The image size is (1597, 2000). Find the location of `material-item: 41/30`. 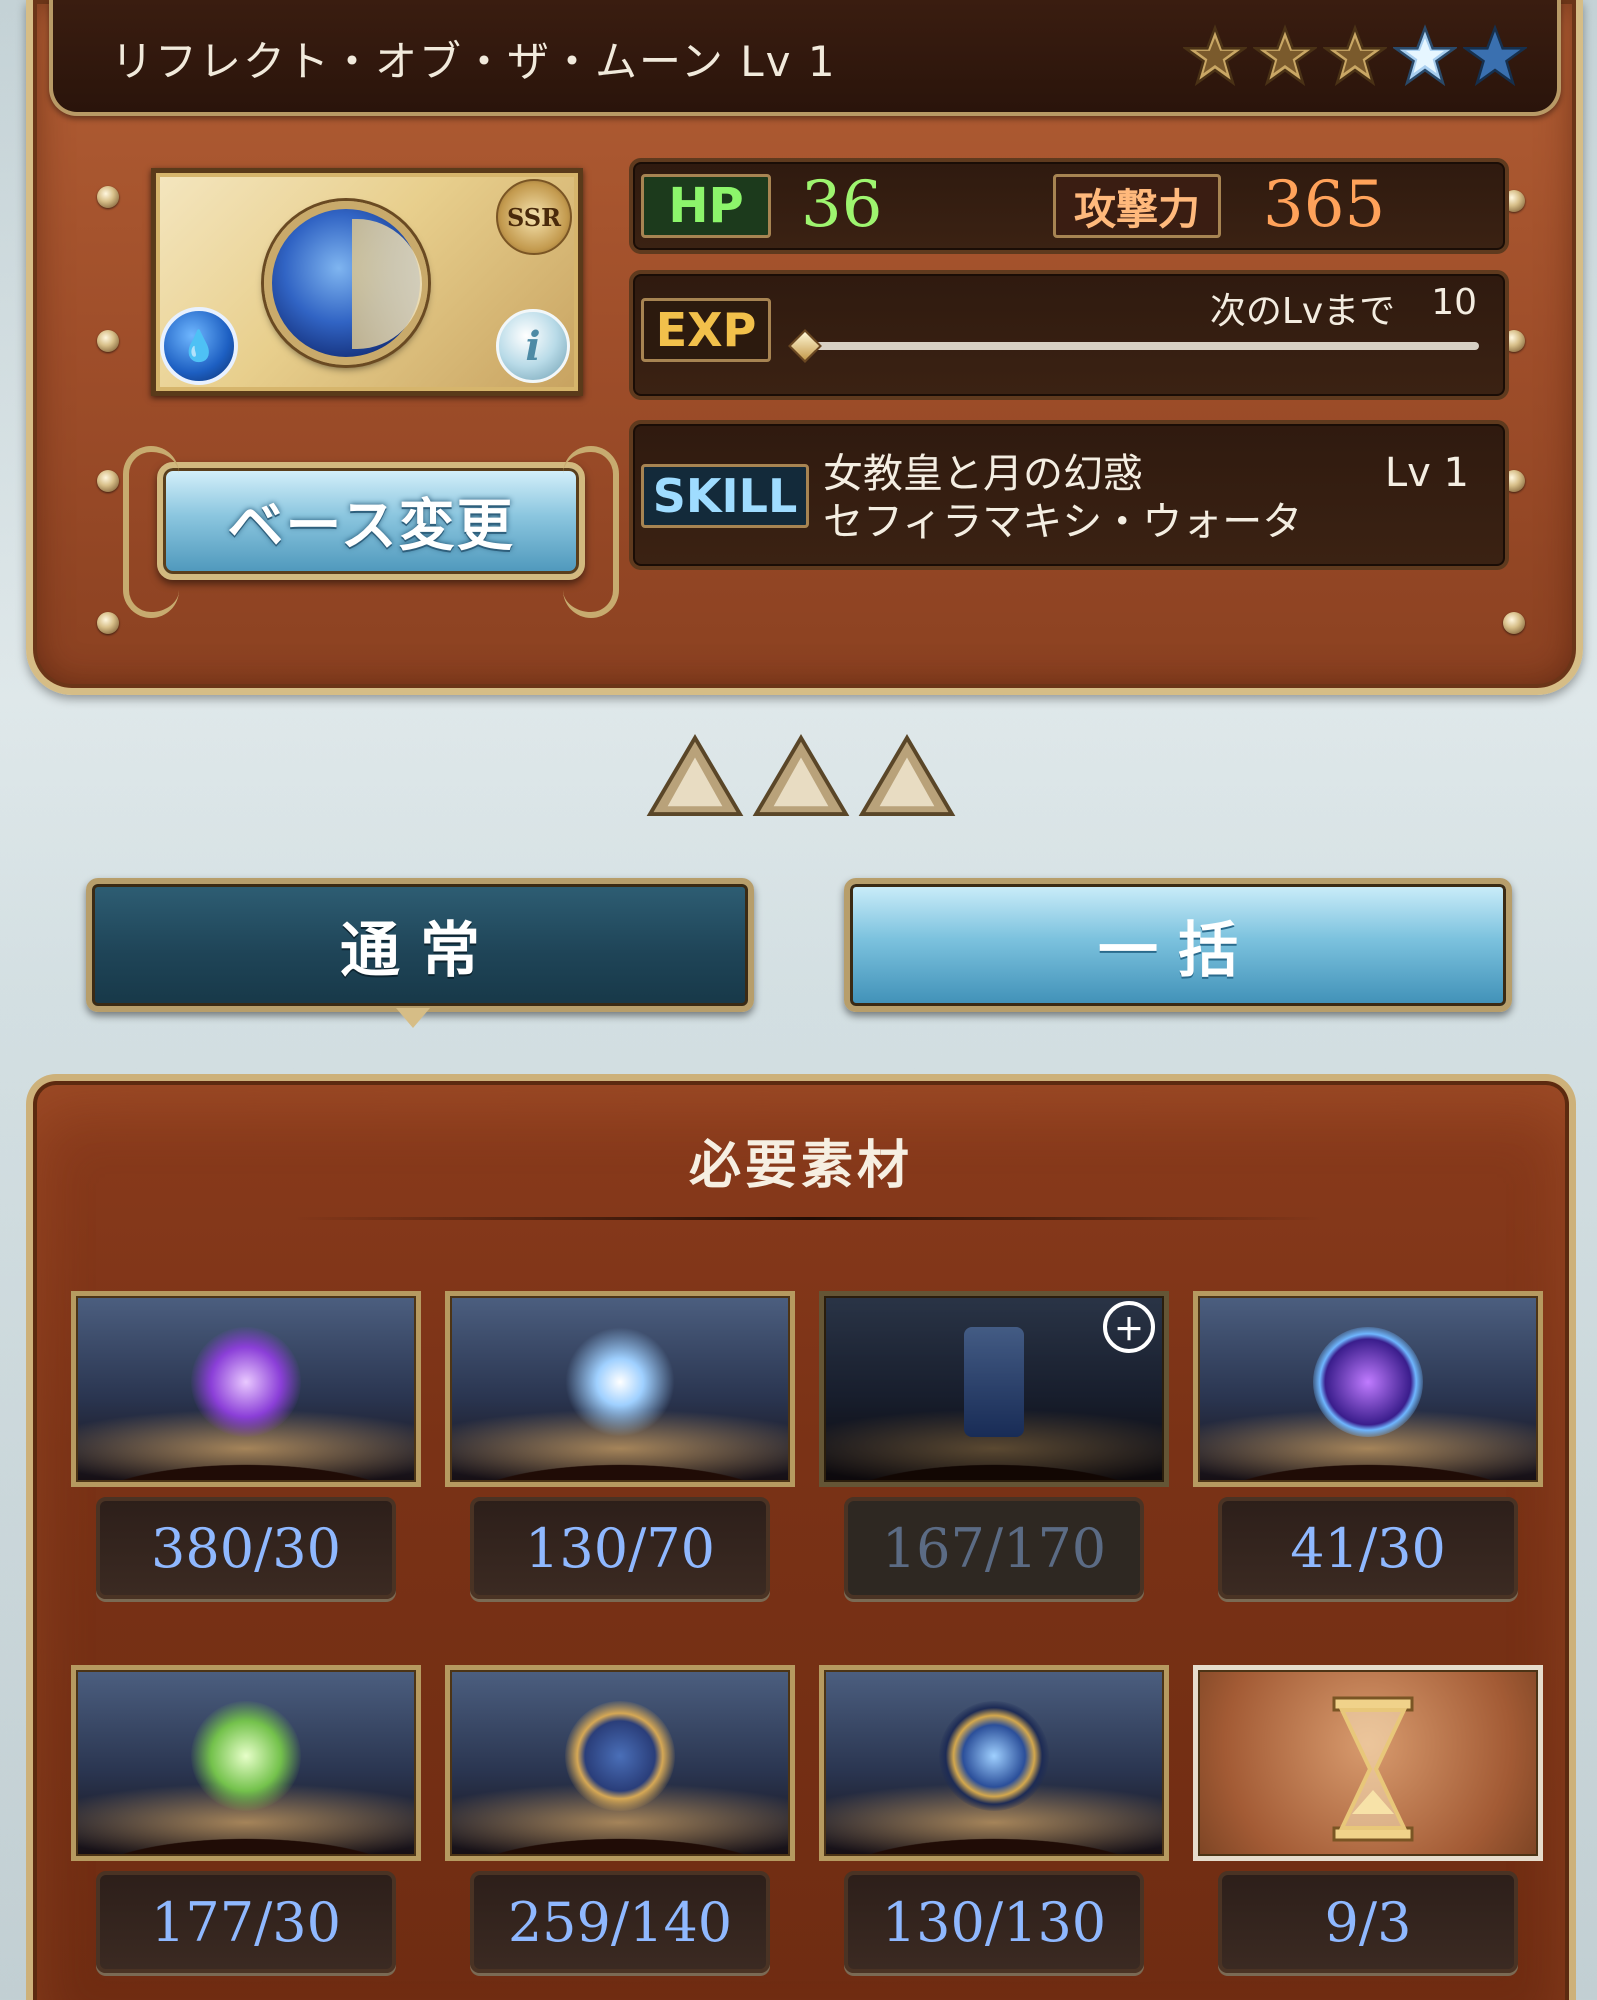

material-item: 41/30 is located at coordinates (1368, 1445).